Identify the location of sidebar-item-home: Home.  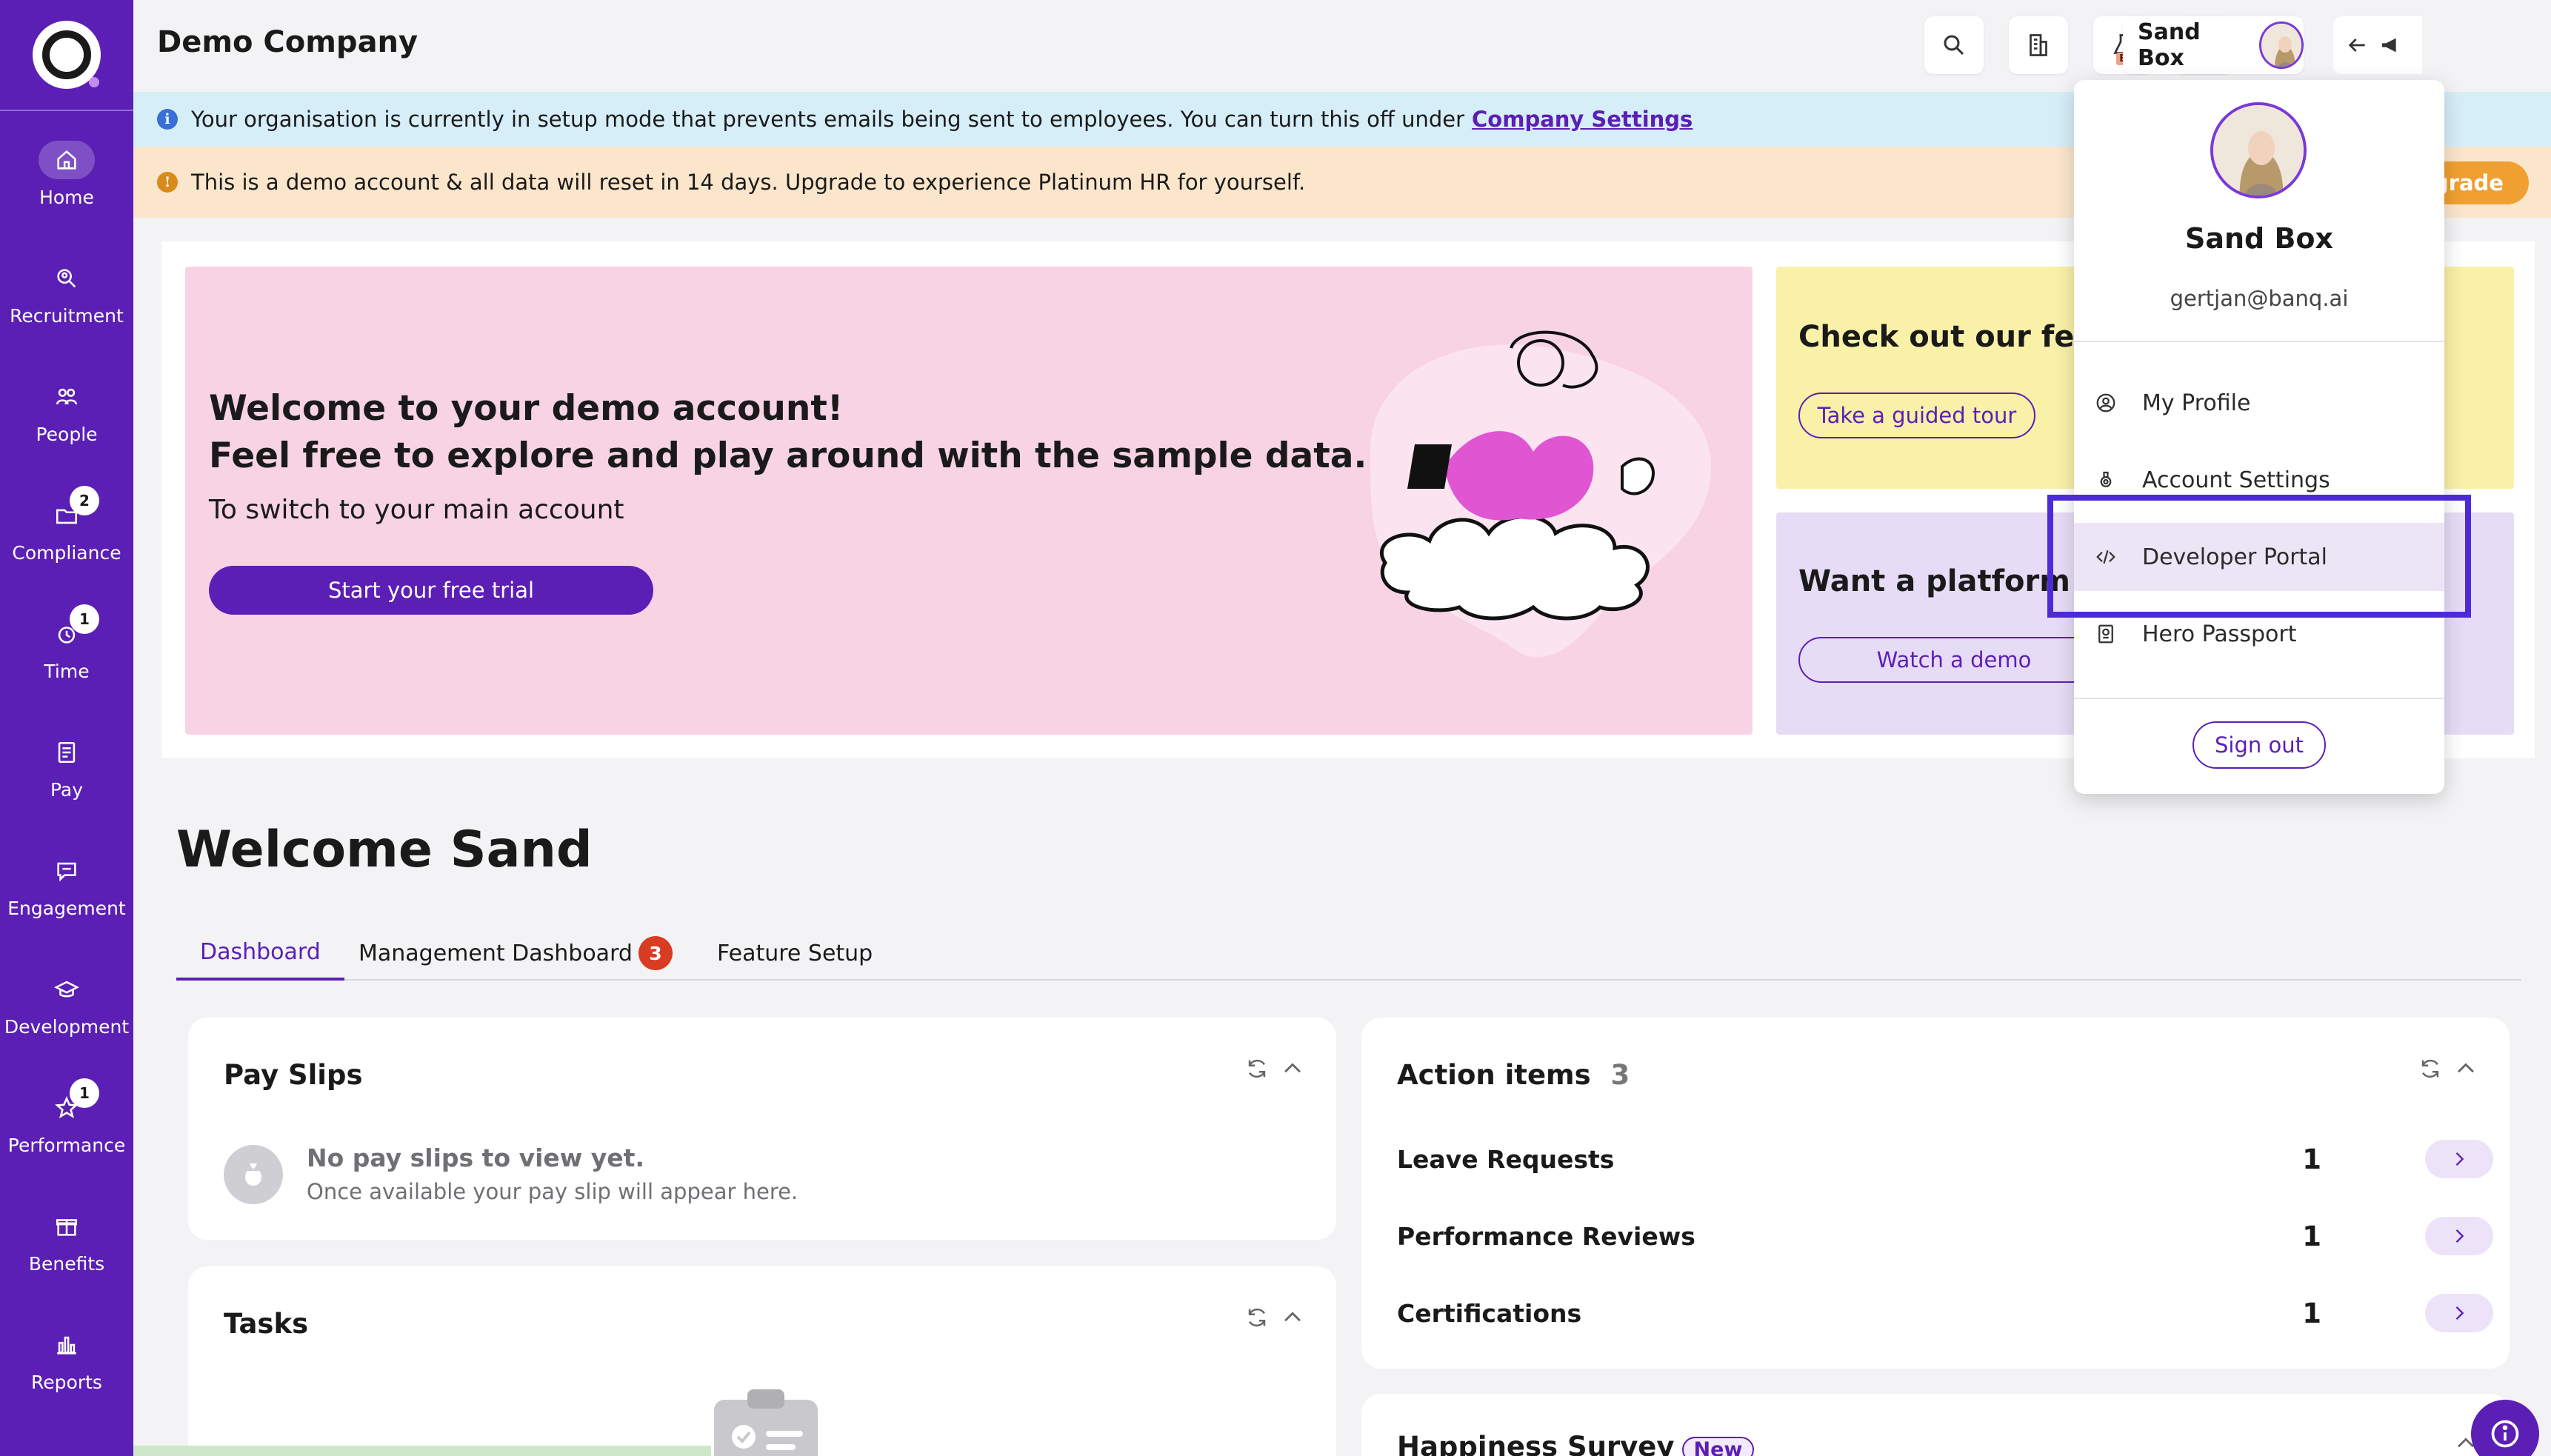
(66, 174).